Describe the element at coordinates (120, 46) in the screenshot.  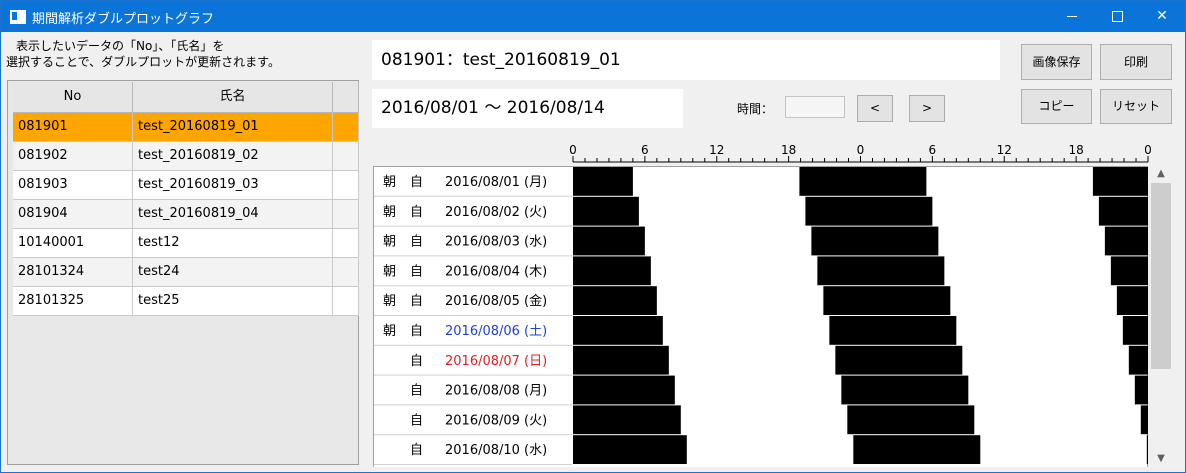
I see `instruction-line-1: 表示したいデータの「No」、「氏名」を` at that location.